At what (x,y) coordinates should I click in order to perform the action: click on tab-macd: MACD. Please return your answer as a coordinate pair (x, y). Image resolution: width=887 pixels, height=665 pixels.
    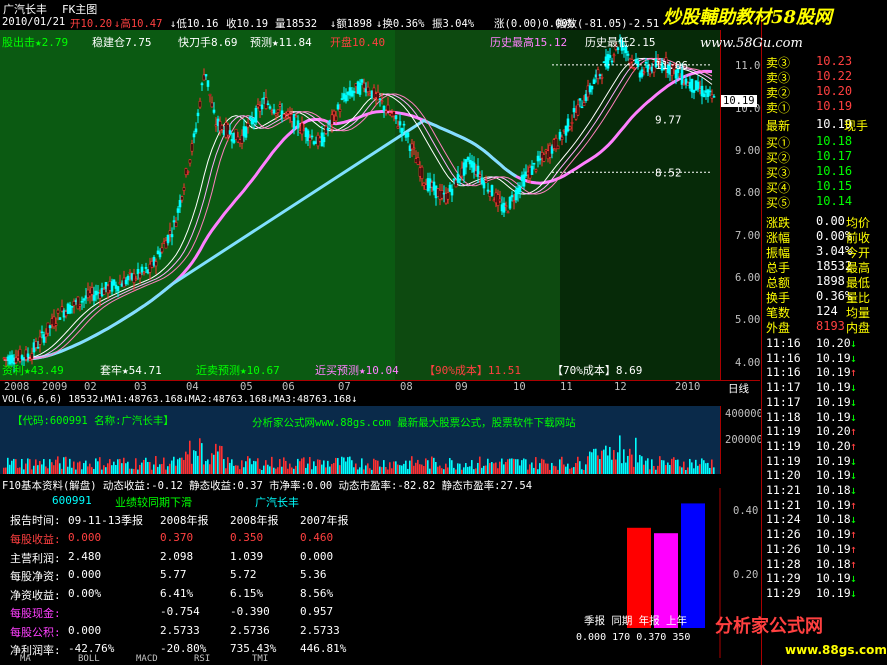
    Looking at the image, I should click on (147, 659).